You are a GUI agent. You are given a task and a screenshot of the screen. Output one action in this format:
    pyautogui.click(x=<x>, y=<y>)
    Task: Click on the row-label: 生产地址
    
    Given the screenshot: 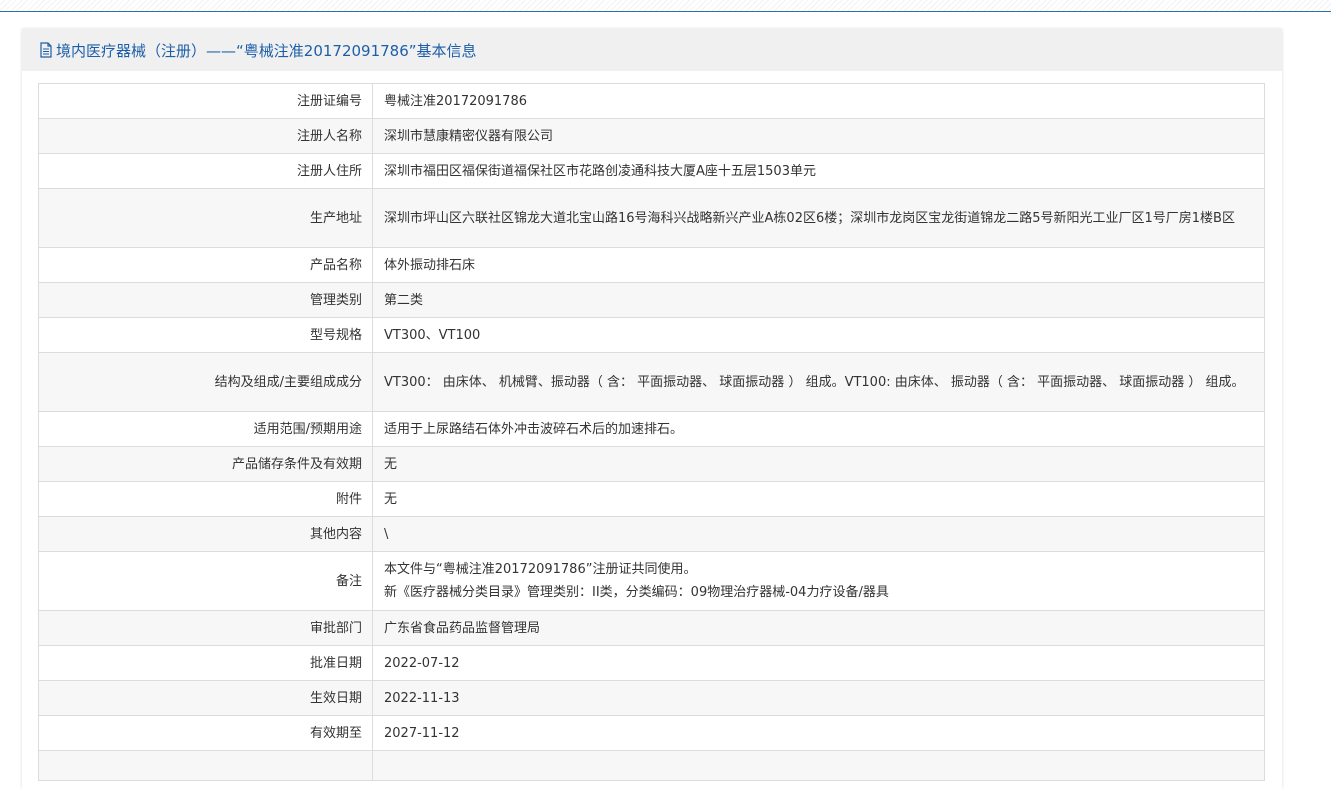 What is the action you would take?
    pyautogui.click(x=205, y=218)
    